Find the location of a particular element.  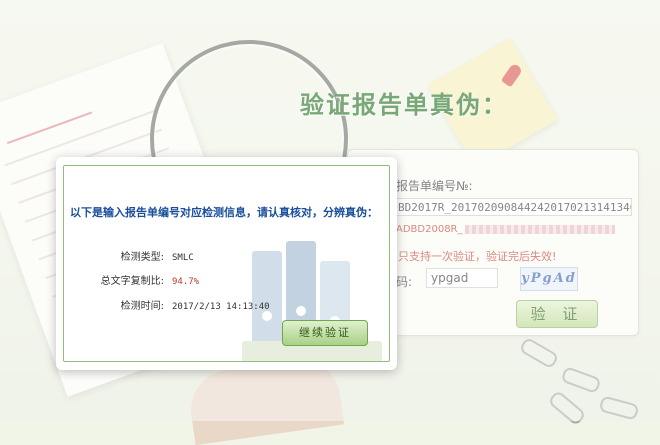

continue-verify-button: 继续验证 is located at coordinates (325, 333).